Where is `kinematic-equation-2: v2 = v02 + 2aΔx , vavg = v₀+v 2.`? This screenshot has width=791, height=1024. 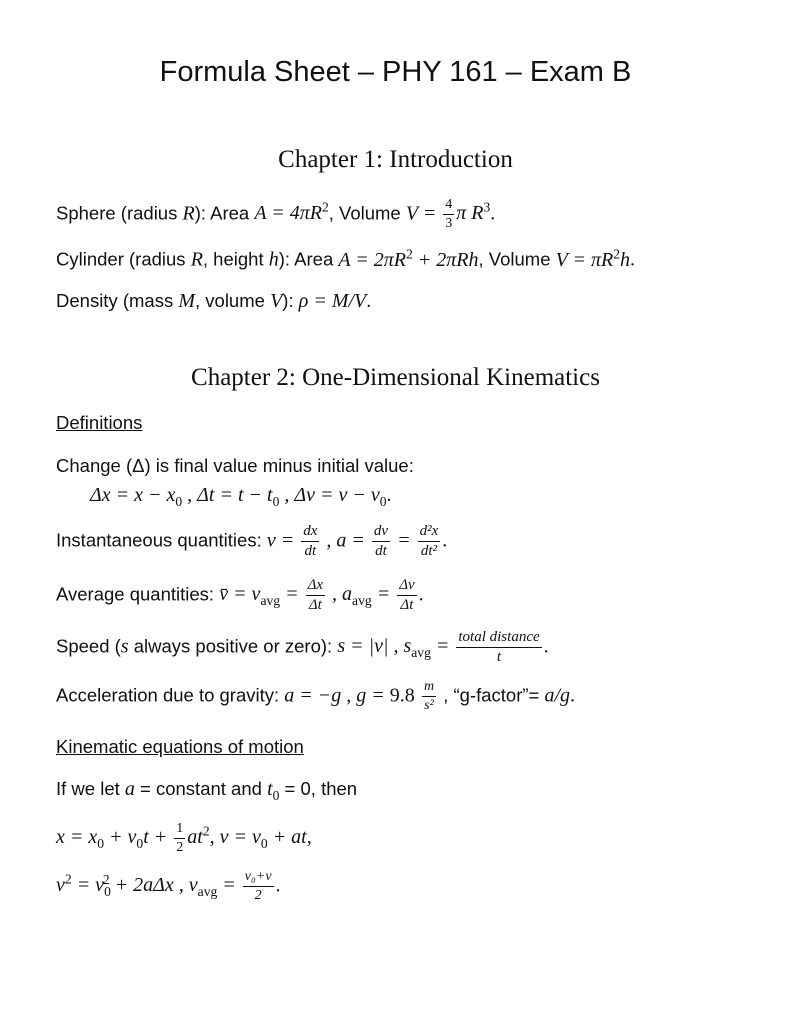 kinematic-equation-2: v2 = v02 + 2aΔx , vavg = v₀+v 2. is located at coordinates (168, 886).